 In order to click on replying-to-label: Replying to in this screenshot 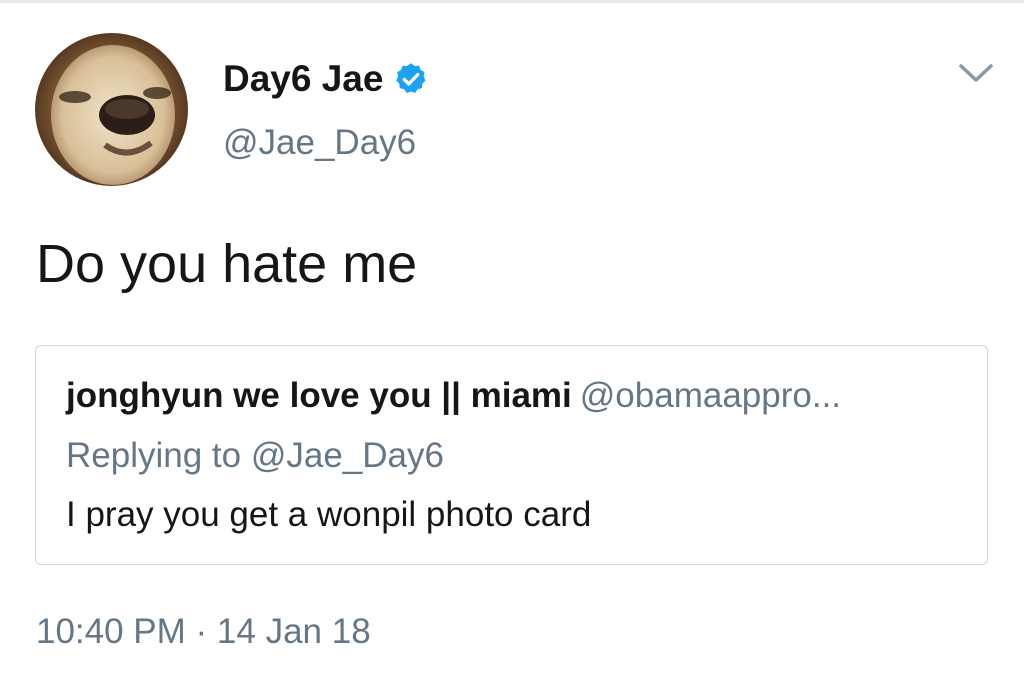, I will do `click(154, 455)`.